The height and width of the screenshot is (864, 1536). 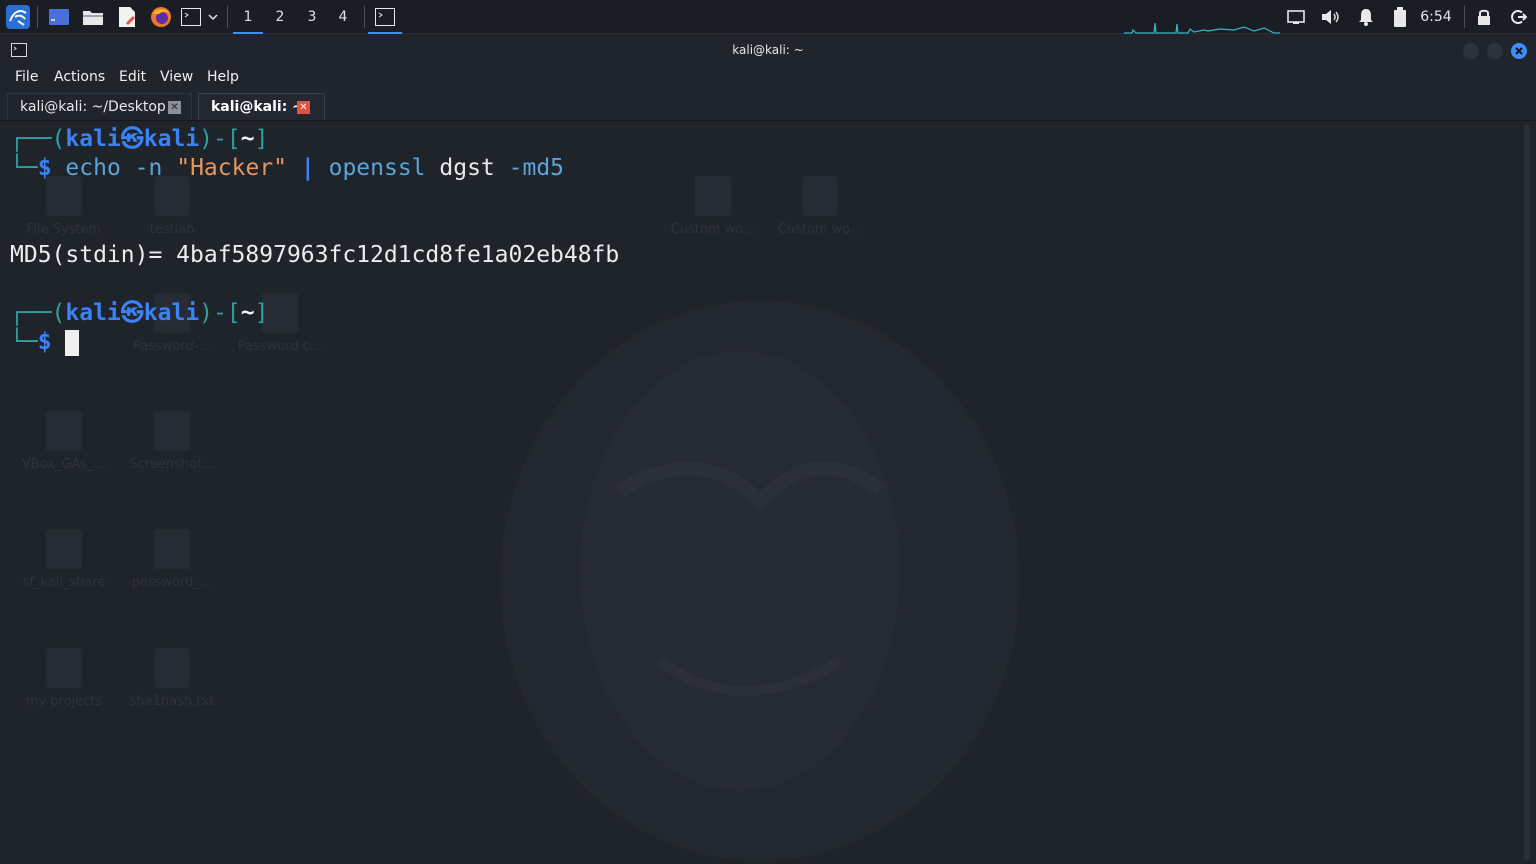 I want to click on text-cursor, so click(x=72, y=342).